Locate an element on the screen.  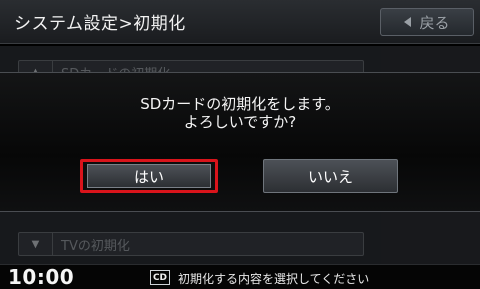
no-button: いいえ is located at coordinates (330, 176).